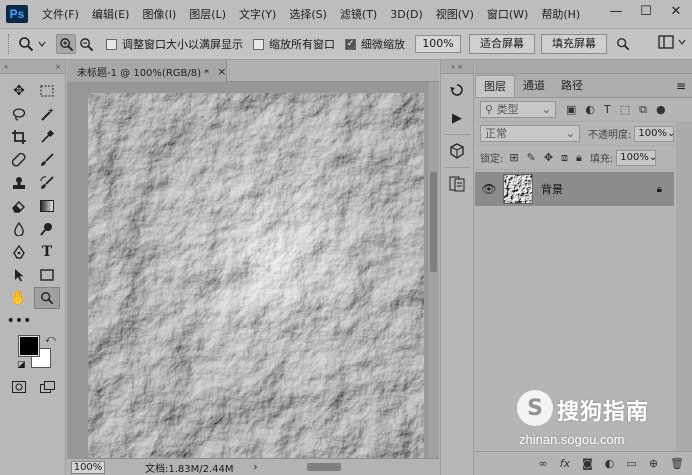 This screenshot has width=692, height=475. I want to click on menu-file: 文件(F), so click(60, 14).